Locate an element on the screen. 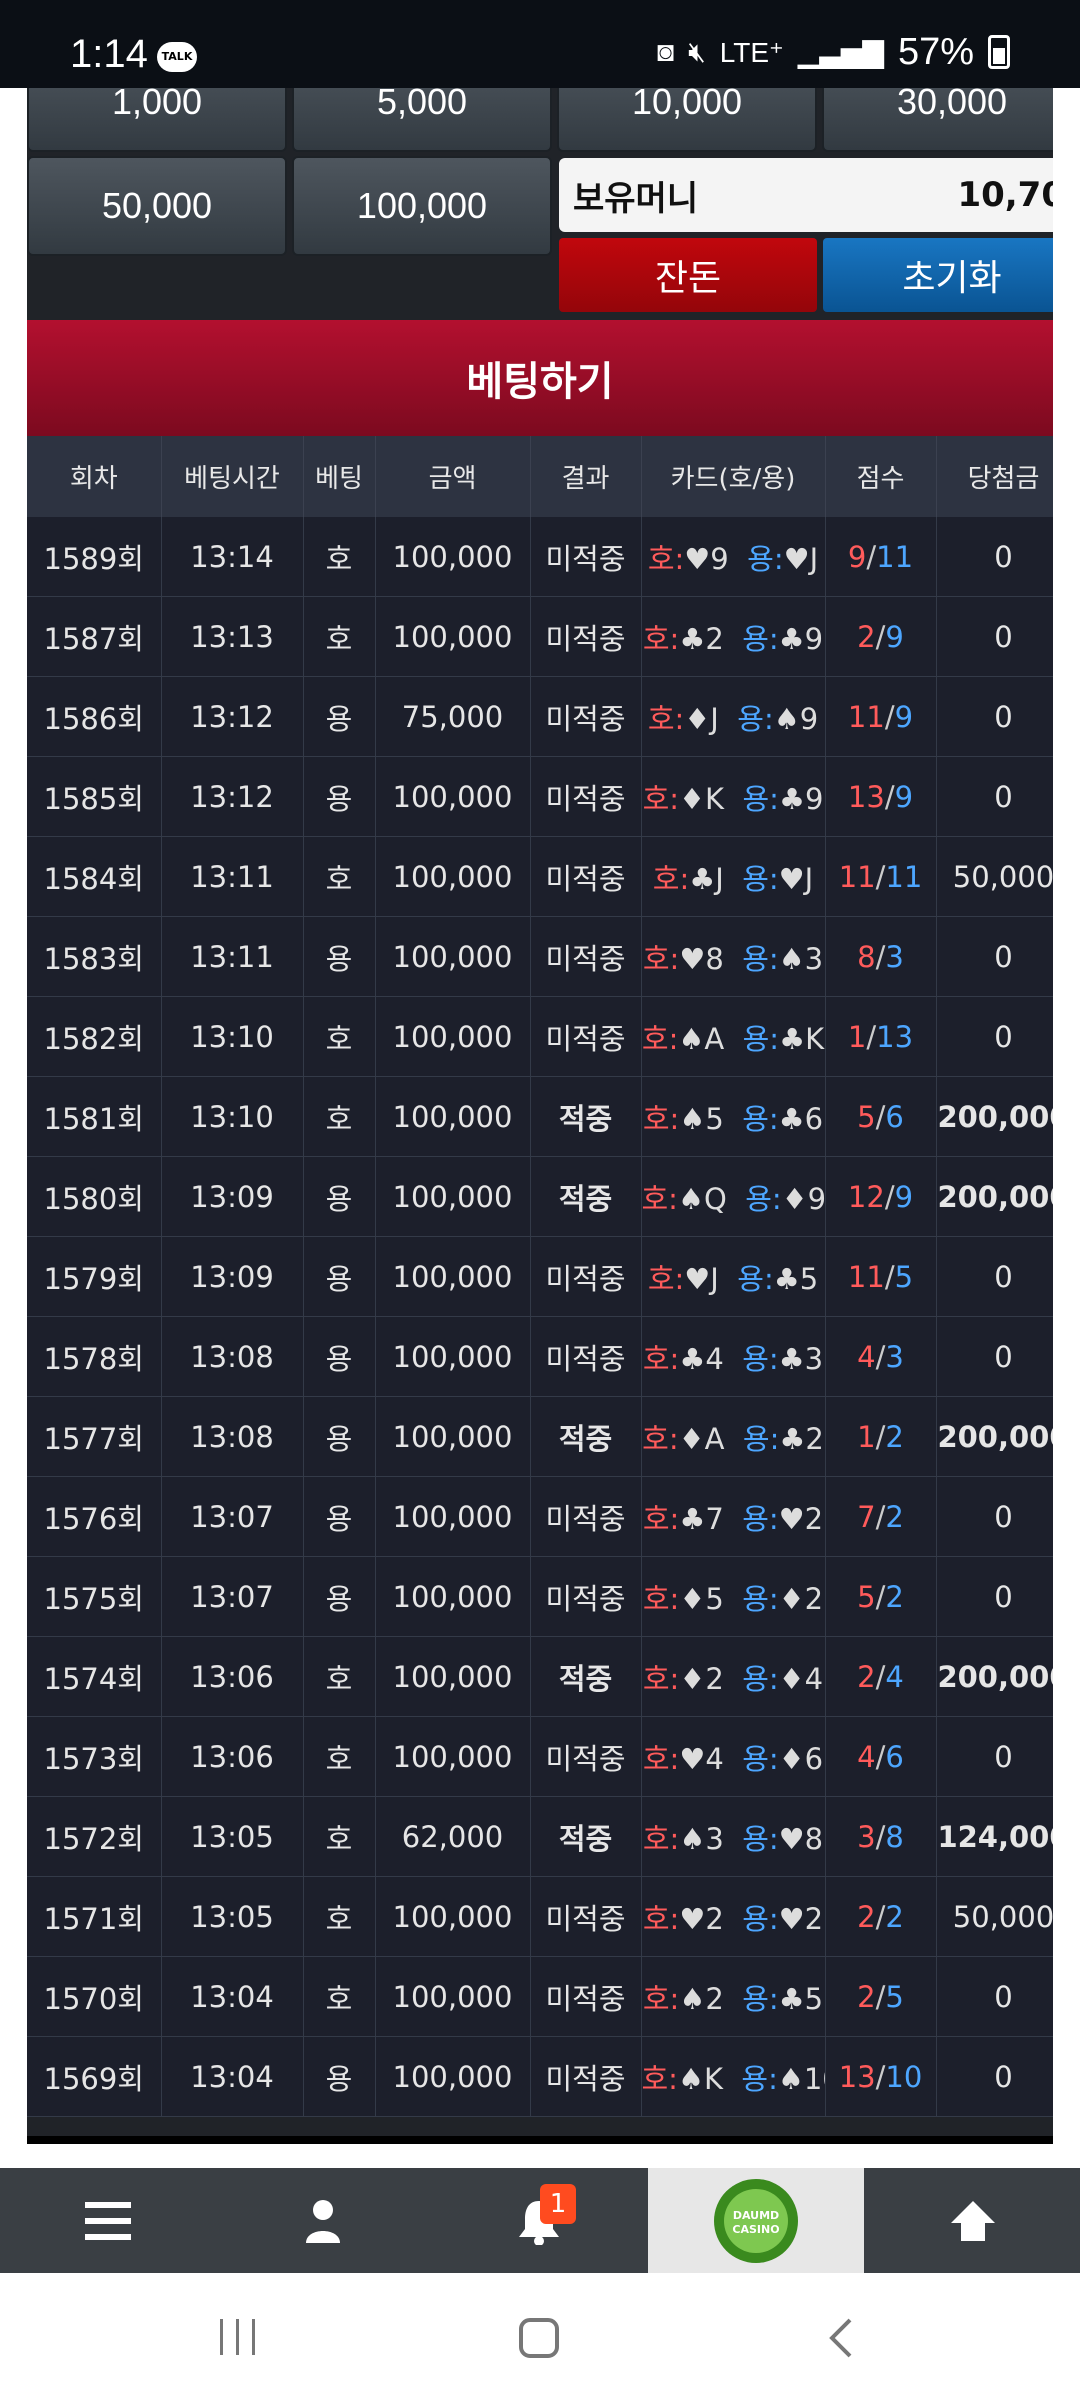 Image resolution: width=1080 pixels, height=2400 pixels. chip-30000-button: 30,000 is located at coordinates (937, 120).